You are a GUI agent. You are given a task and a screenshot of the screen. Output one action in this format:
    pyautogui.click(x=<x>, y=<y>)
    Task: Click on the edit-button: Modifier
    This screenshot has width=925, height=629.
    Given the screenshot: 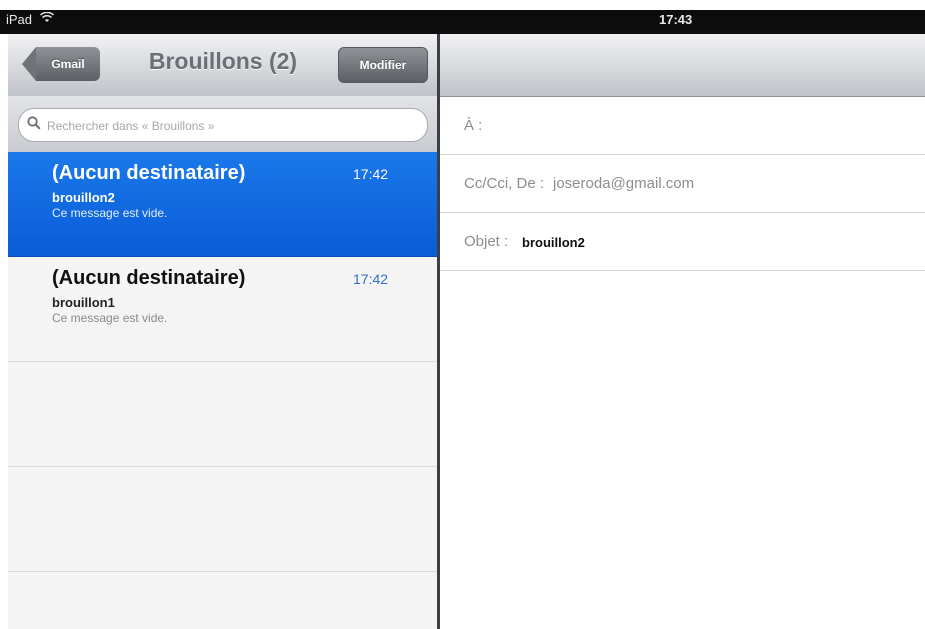 What is the action you would take?
    pyautogui.click(x=383, y=65)
    